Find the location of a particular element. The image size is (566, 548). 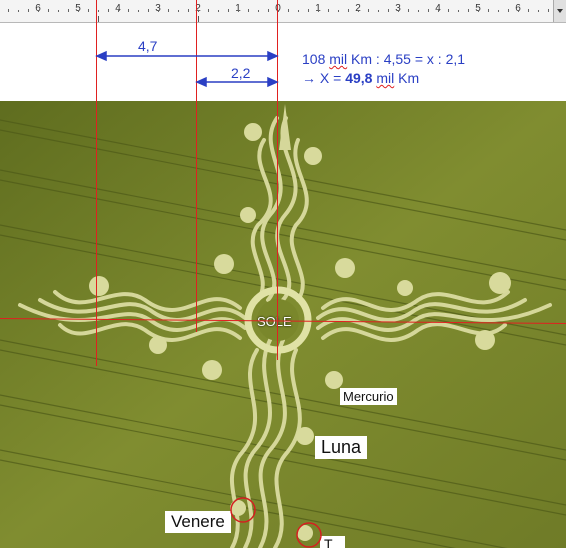

formula-mil-word-2: mil is located at coordinates (385, 78).